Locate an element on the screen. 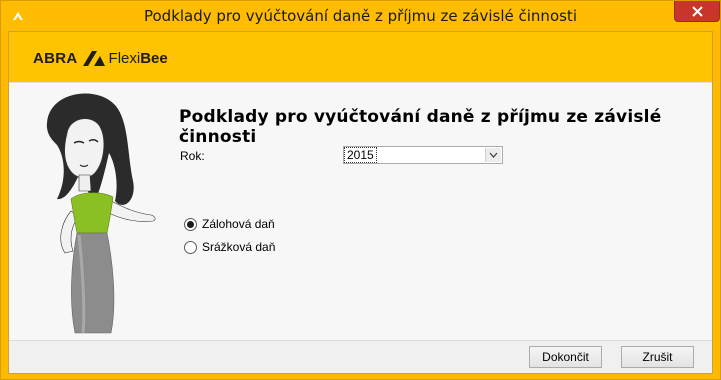  year-label: Rok: is located at coordinates (192, 156).